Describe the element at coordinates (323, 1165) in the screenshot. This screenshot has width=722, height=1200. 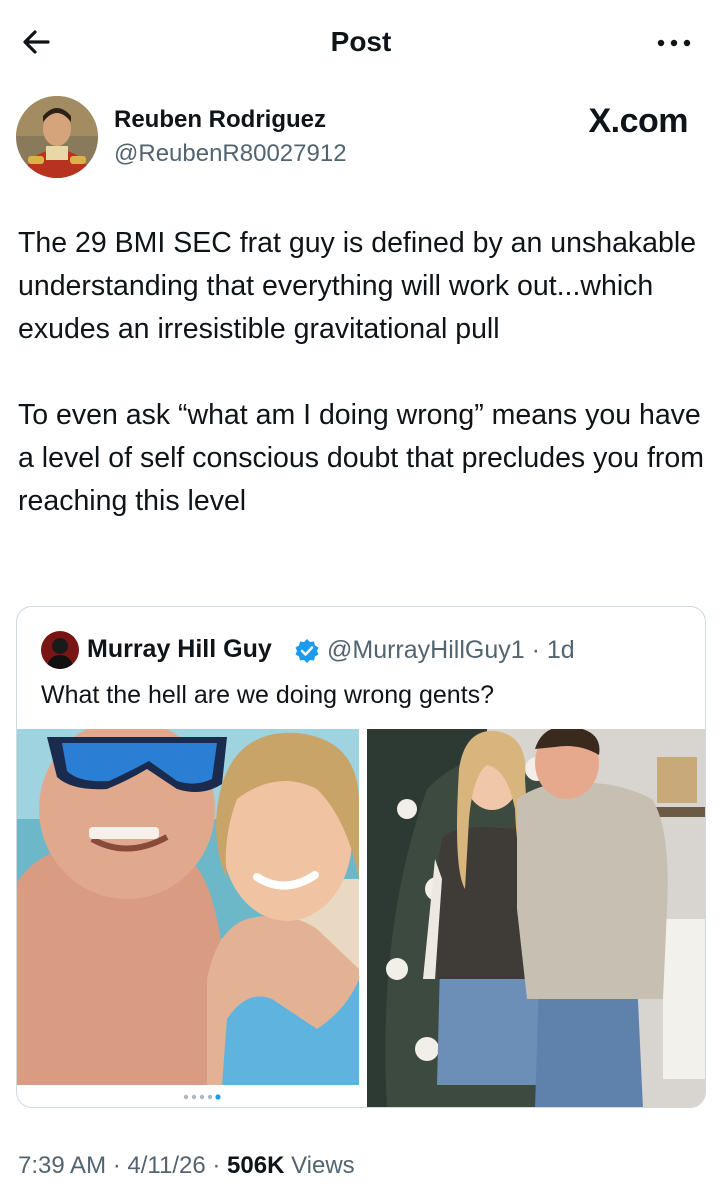
I see `views-label: Views` at that location.